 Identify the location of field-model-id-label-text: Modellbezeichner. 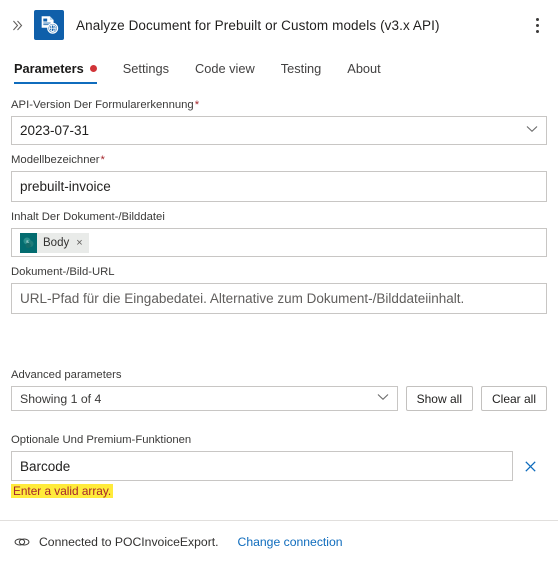
(55, 160).